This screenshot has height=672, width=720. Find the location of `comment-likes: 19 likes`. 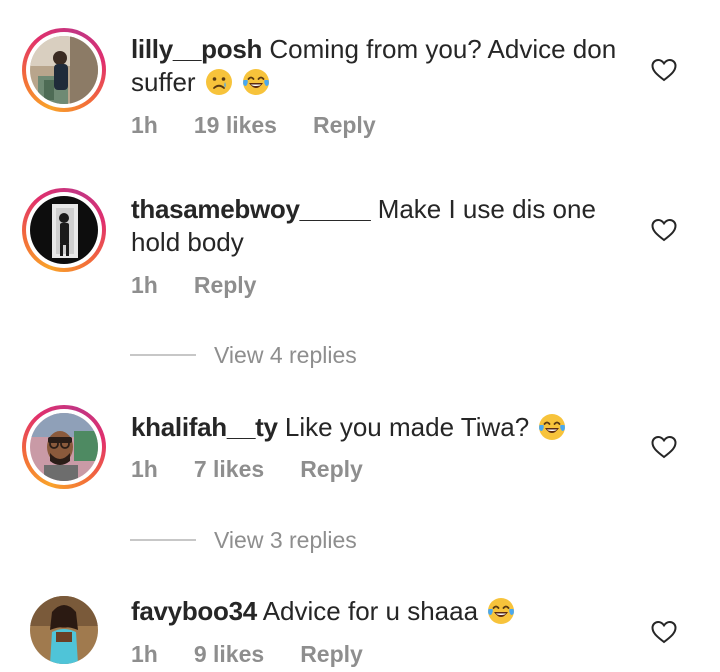

comment-likes: 19 likes is located at coordinates (235, 125).